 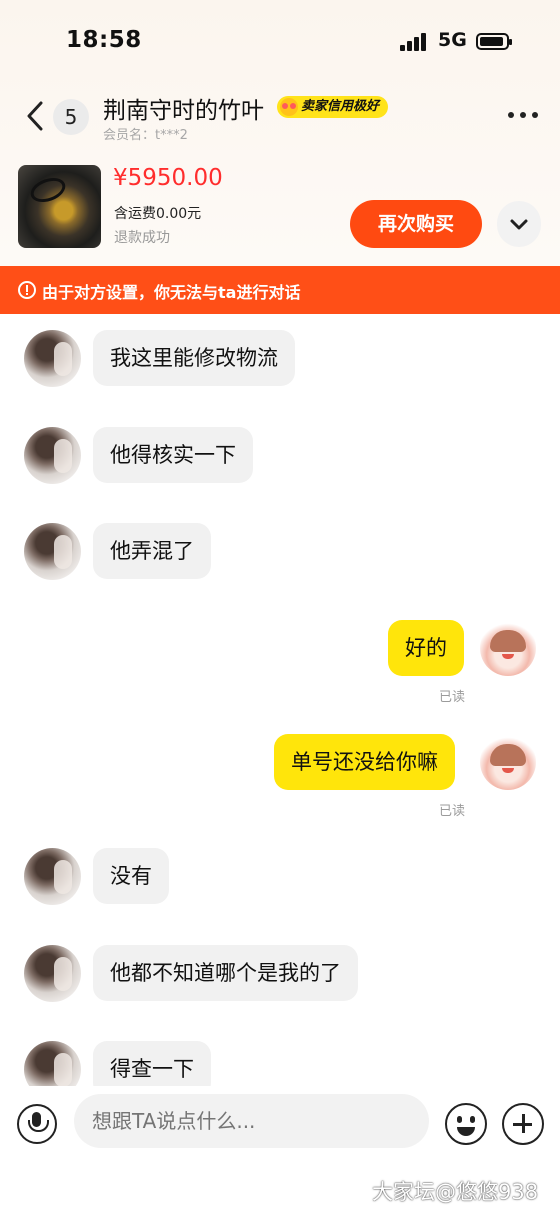 What do you see at coordinates (289, 107) in the screenshot?
I see `smile-icon` at bounding box center [289, 107].